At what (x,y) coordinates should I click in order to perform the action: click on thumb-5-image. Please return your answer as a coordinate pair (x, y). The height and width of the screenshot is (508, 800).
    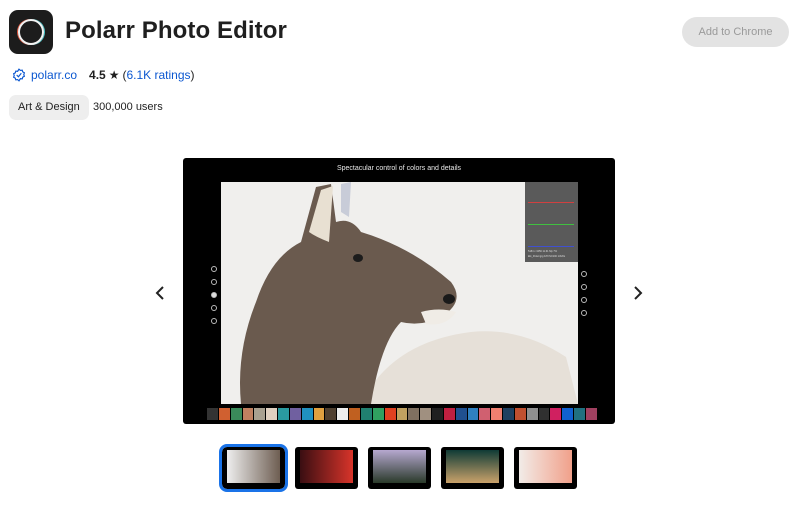
    Looking at the image, I should click on (545, 466).